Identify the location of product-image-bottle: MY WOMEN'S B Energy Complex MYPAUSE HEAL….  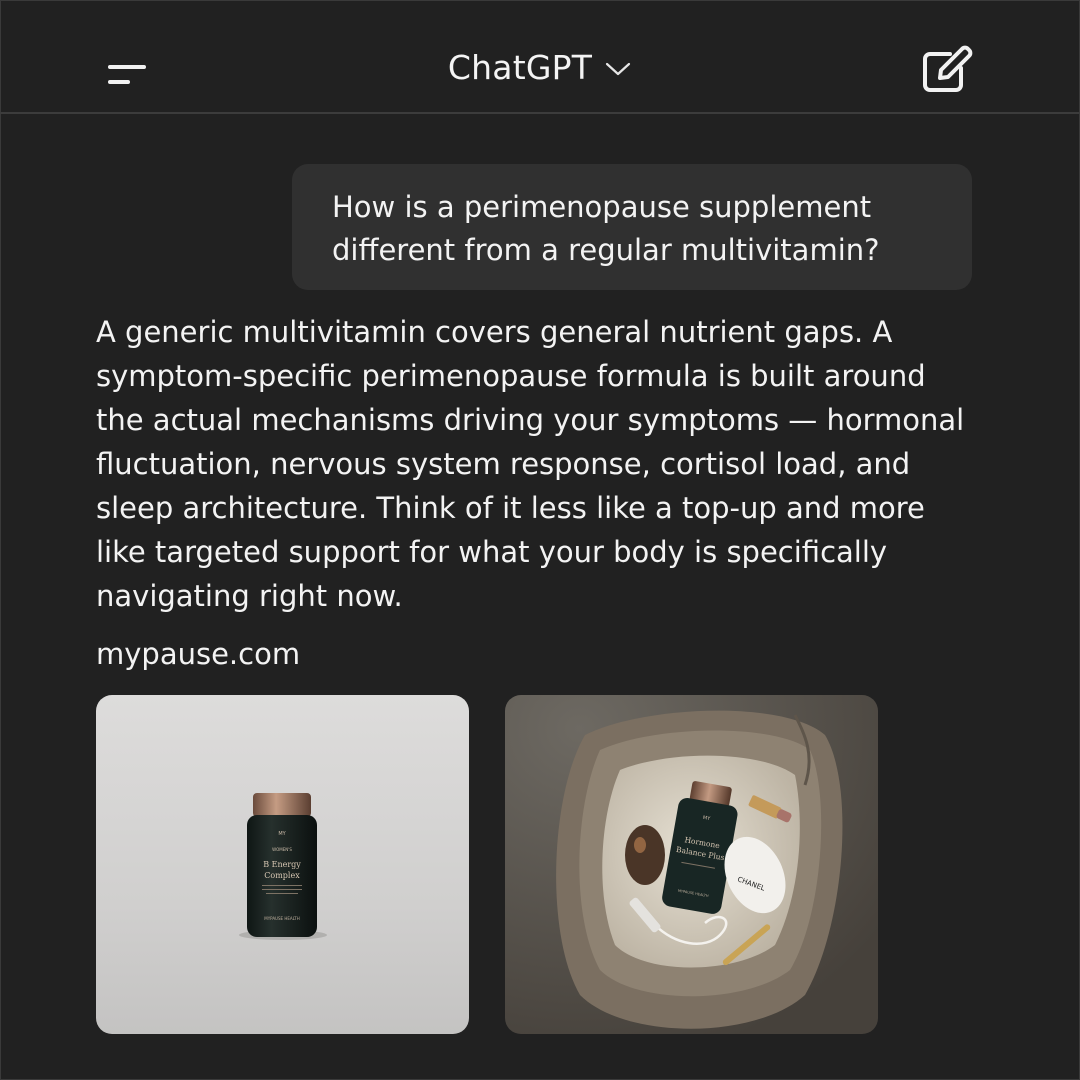
(282, 864).